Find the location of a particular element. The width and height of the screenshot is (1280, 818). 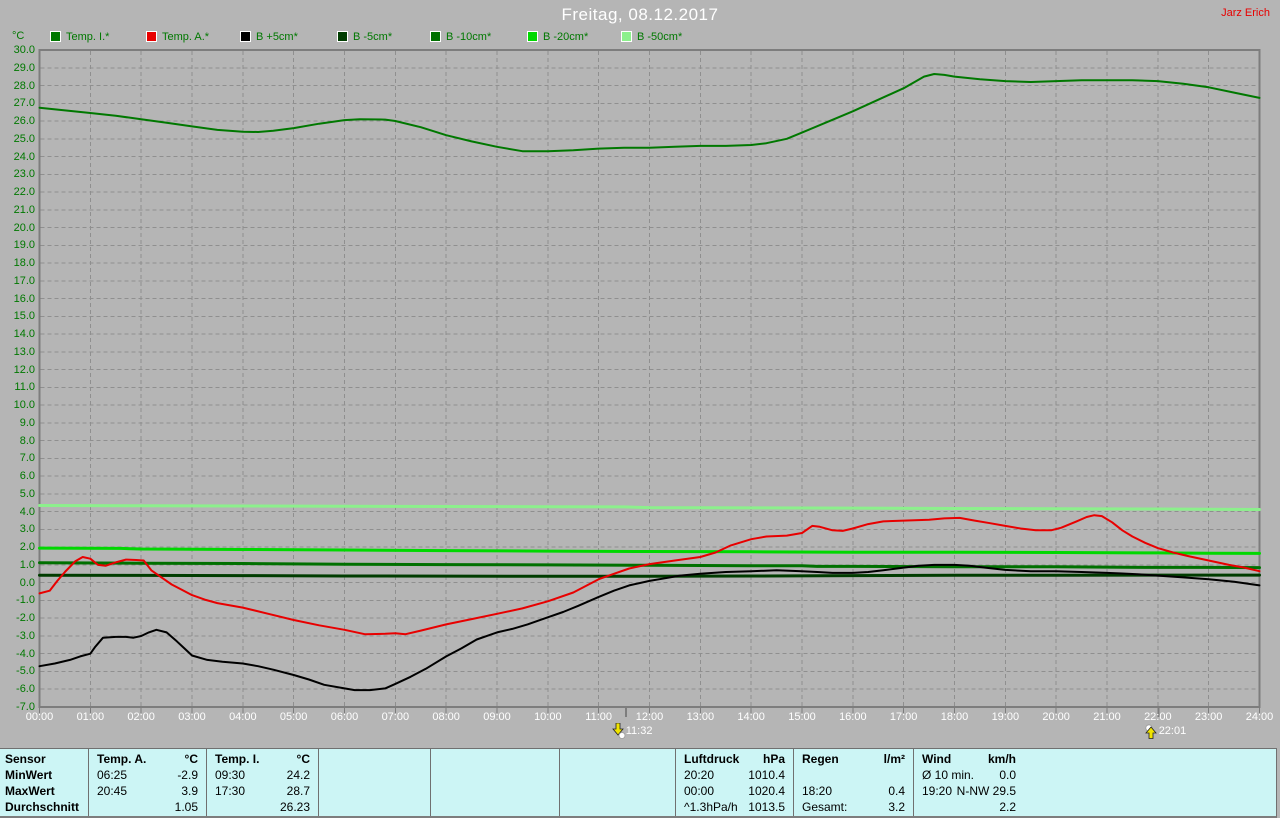

table-cell-time: Ø 10 min. is located at coordinates (944, 775).